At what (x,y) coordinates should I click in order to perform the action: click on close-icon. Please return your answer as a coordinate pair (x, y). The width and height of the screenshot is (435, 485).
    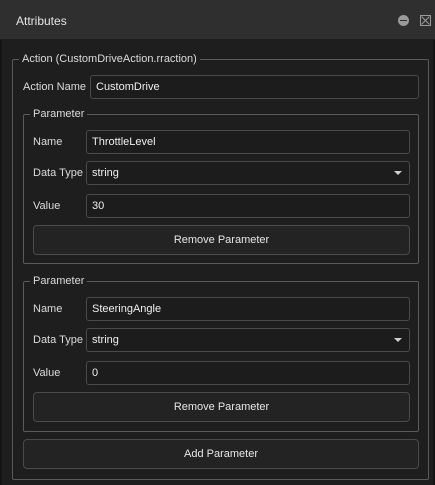
    Looking at the image, I should click on (425, 20).